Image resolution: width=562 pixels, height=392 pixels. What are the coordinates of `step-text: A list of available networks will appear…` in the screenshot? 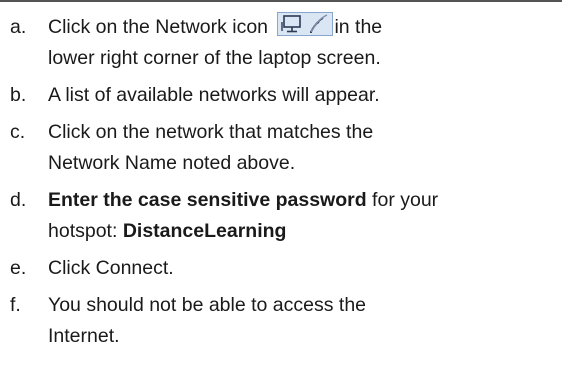 It's located at (214, 95).